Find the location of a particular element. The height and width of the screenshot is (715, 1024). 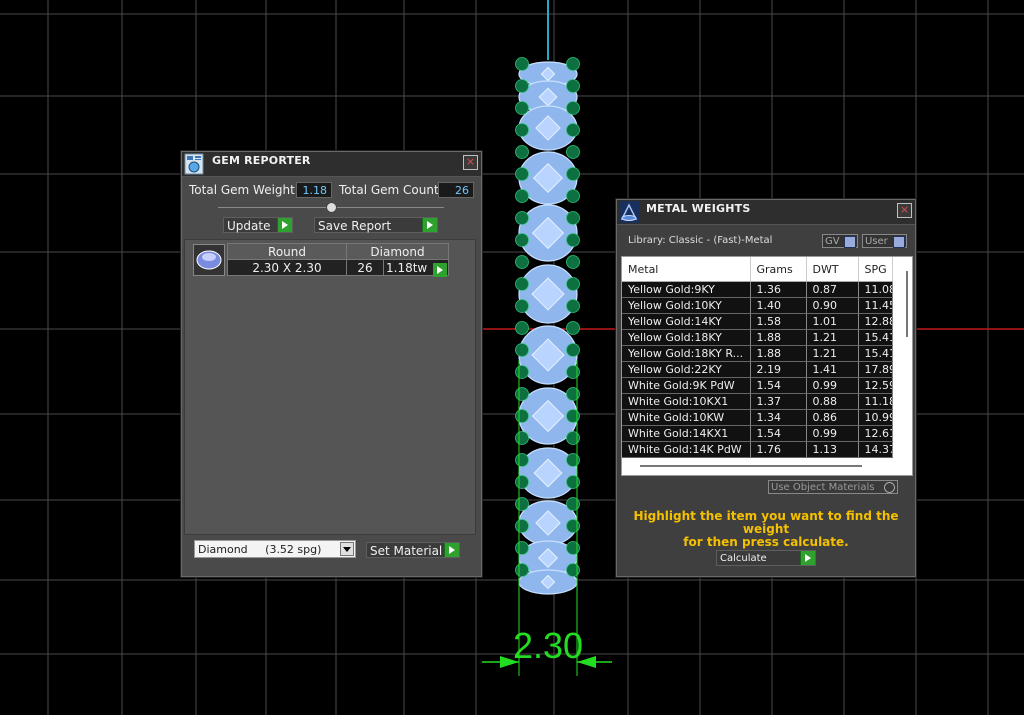

calculate-button-label: Calculate is located at coordinates (743, 558).